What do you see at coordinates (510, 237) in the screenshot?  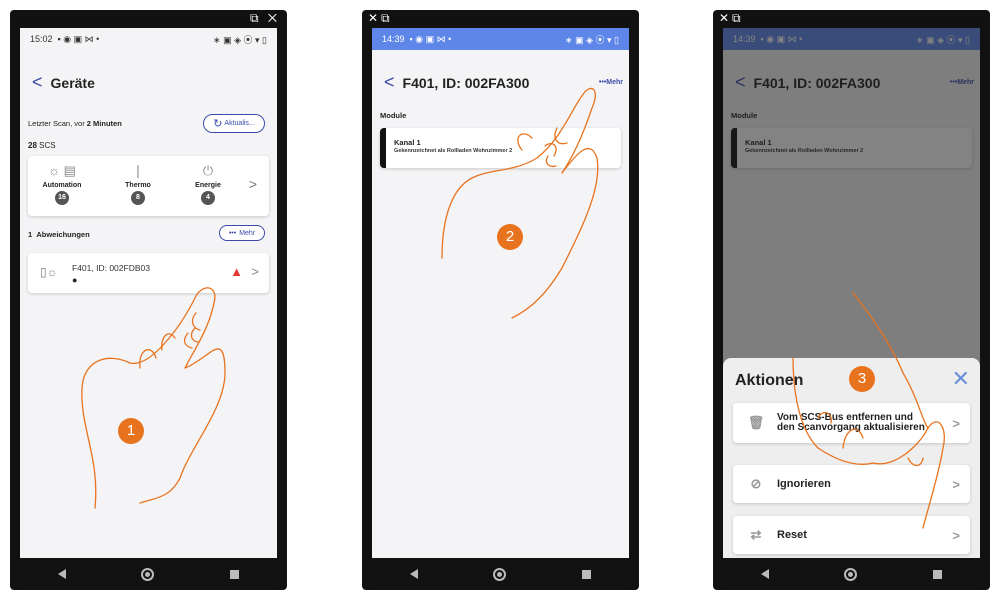 I see `callout-2: 2` at bounding box center [510, 237].